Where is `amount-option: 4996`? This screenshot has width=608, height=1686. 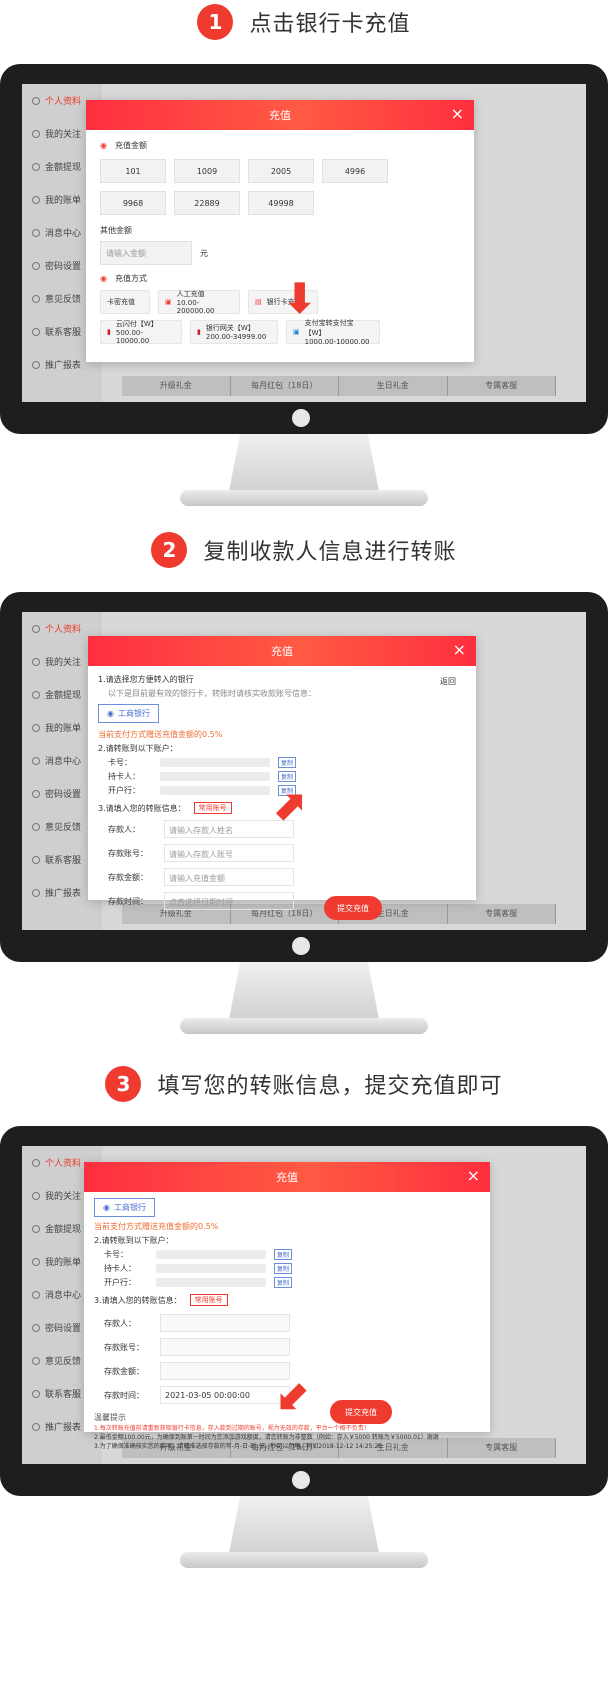
amount-option: 4996 is located at coordinates (355, 171).